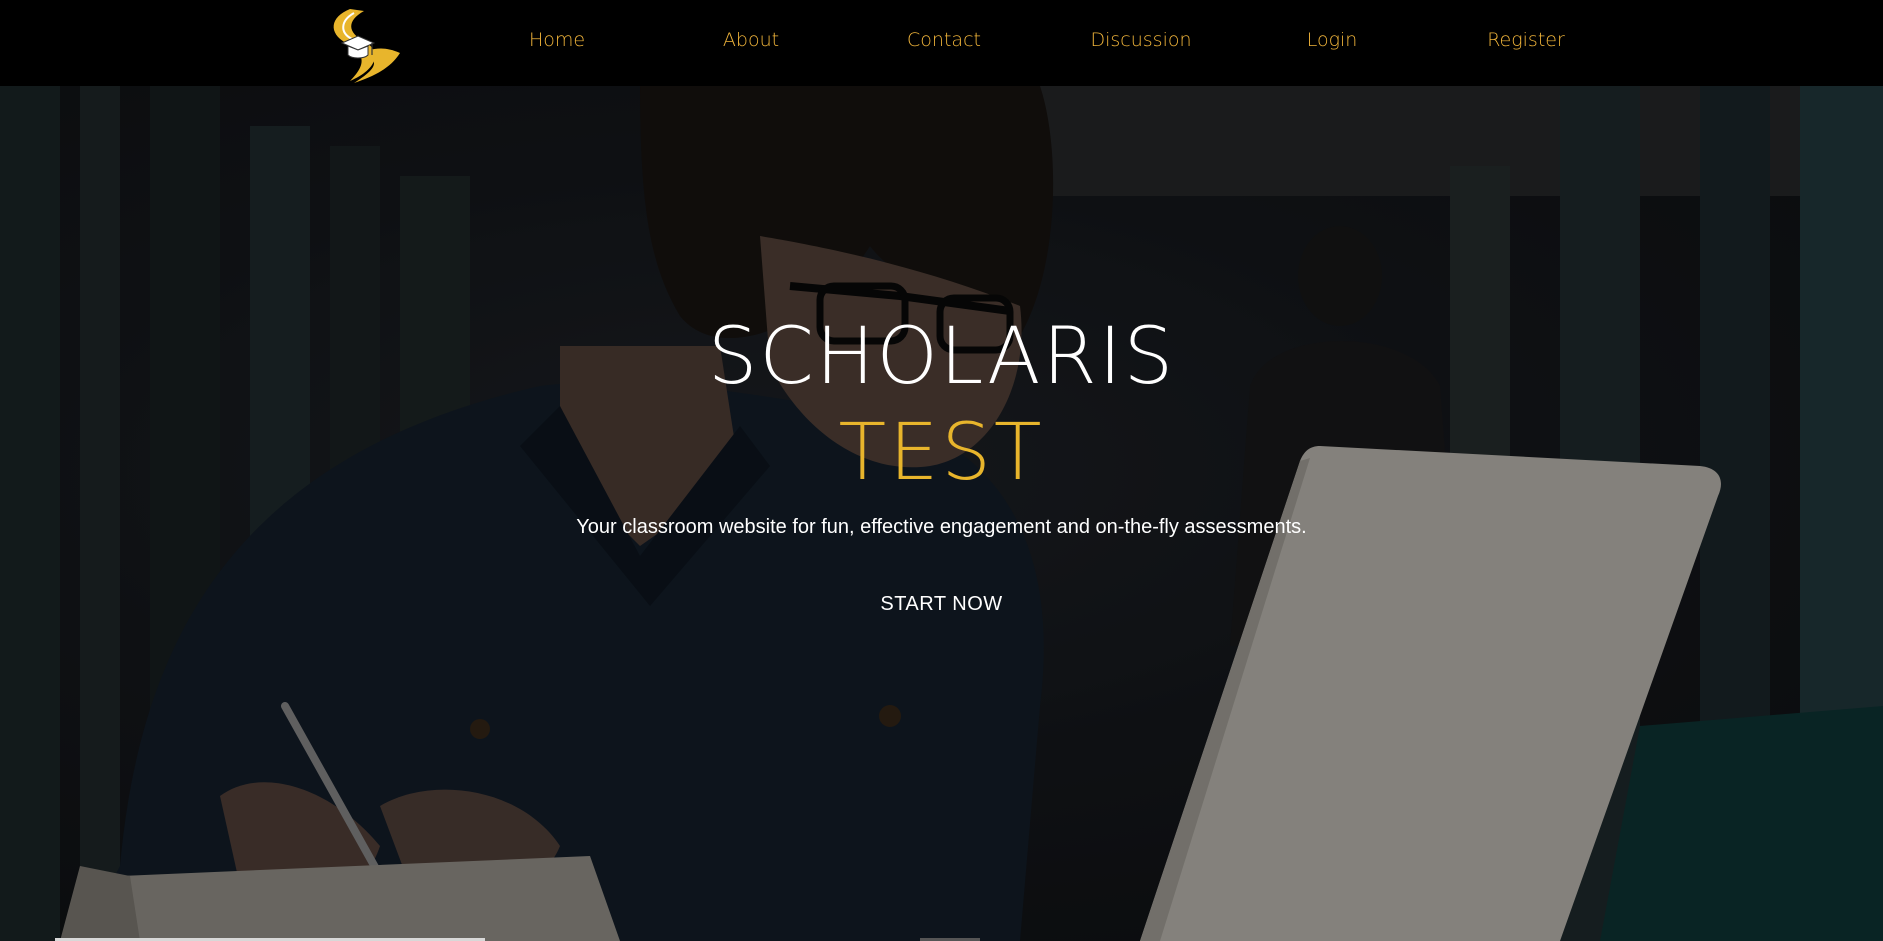 The image size is (1883, 941). What do you see at coordinates (361, 45) in the screenshot?
I see `scholaris-logo-icon` at bounding box center [361, 45].